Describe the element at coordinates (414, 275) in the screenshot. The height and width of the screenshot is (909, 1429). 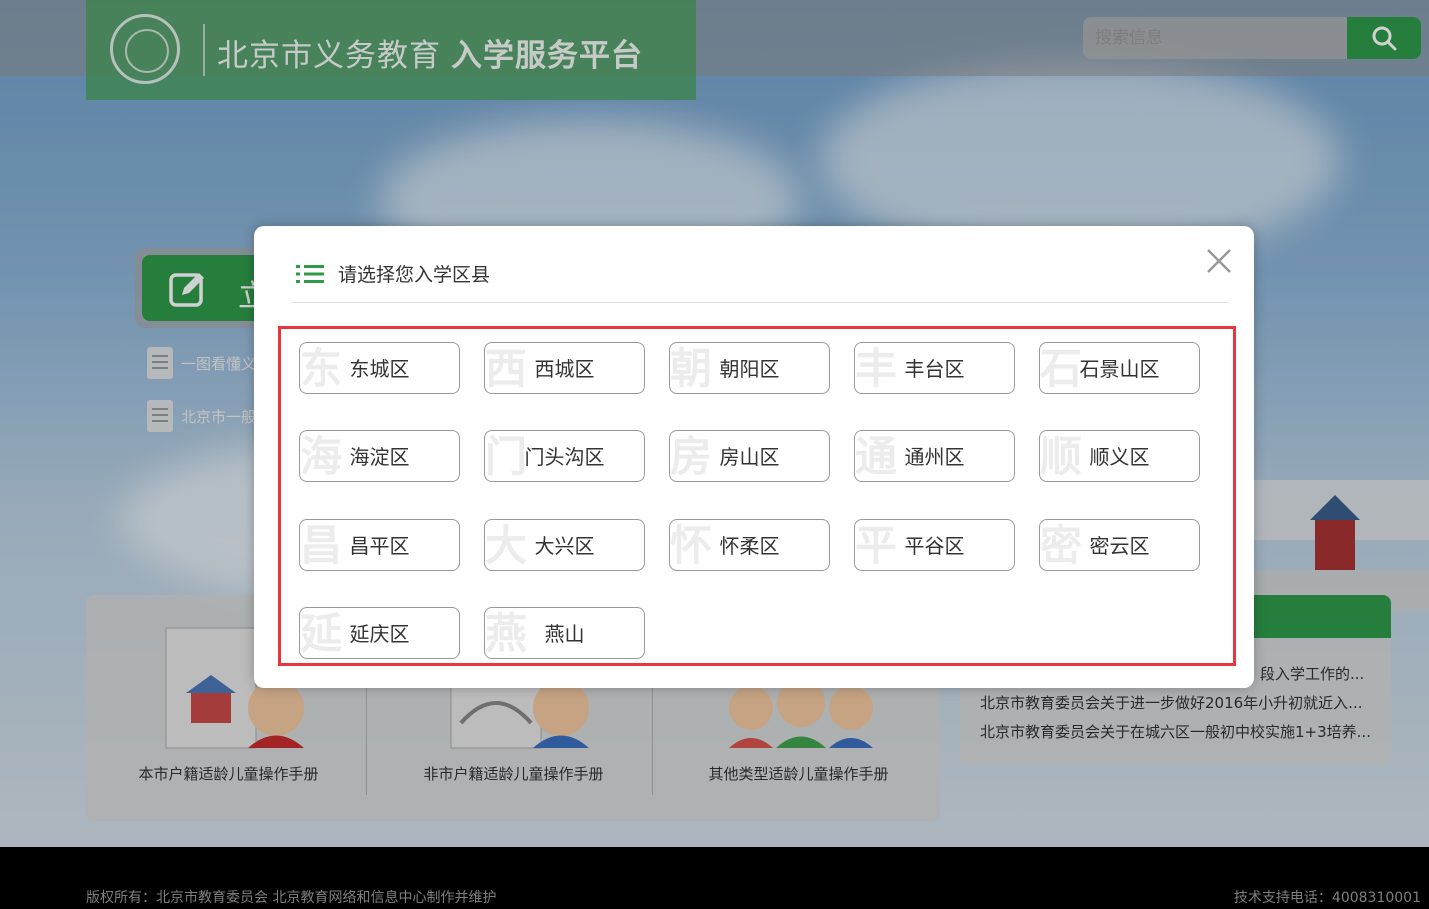
I see `dialog-title: 请选择您入学区县` at that location.